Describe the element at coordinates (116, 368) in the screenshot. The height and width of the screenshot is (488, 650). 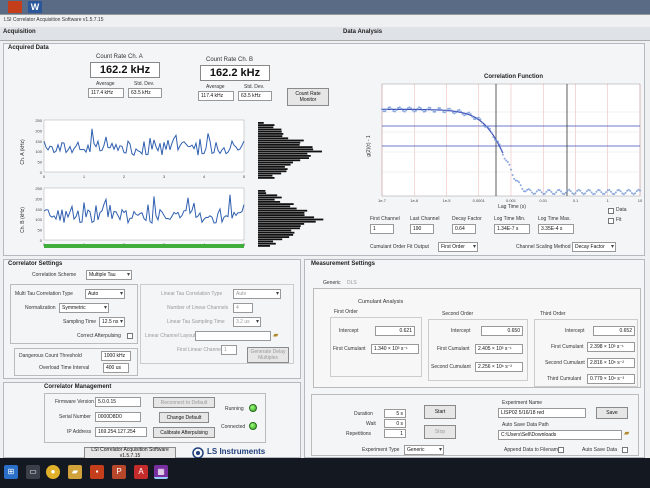
I see `overload-interval-input: 400 us` at that location.